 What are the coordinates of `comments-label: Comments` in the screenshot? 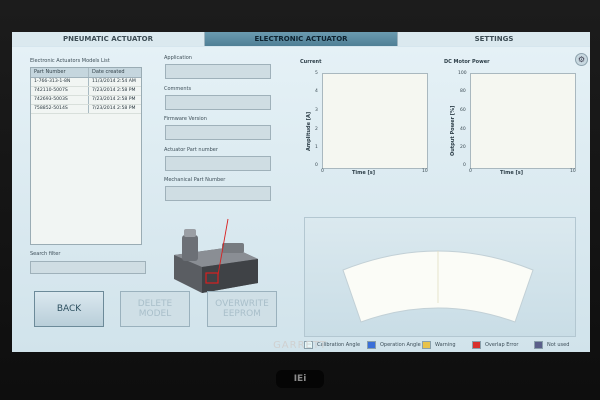 It's located at (178, 89).